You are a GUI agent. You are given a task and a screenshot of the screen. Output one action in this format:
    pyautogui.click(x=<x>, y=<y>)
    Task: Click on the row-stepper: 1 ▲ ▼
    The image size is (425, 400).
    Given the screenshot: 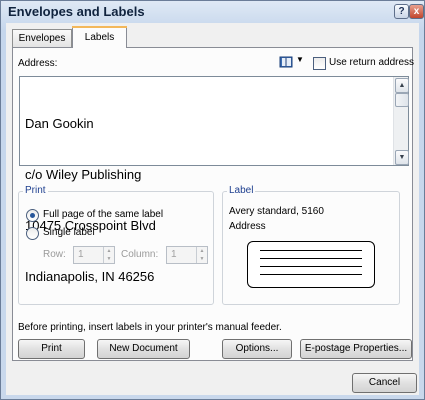 What is the action you would take?
    pyautogui.click(x=94, y=255)
    